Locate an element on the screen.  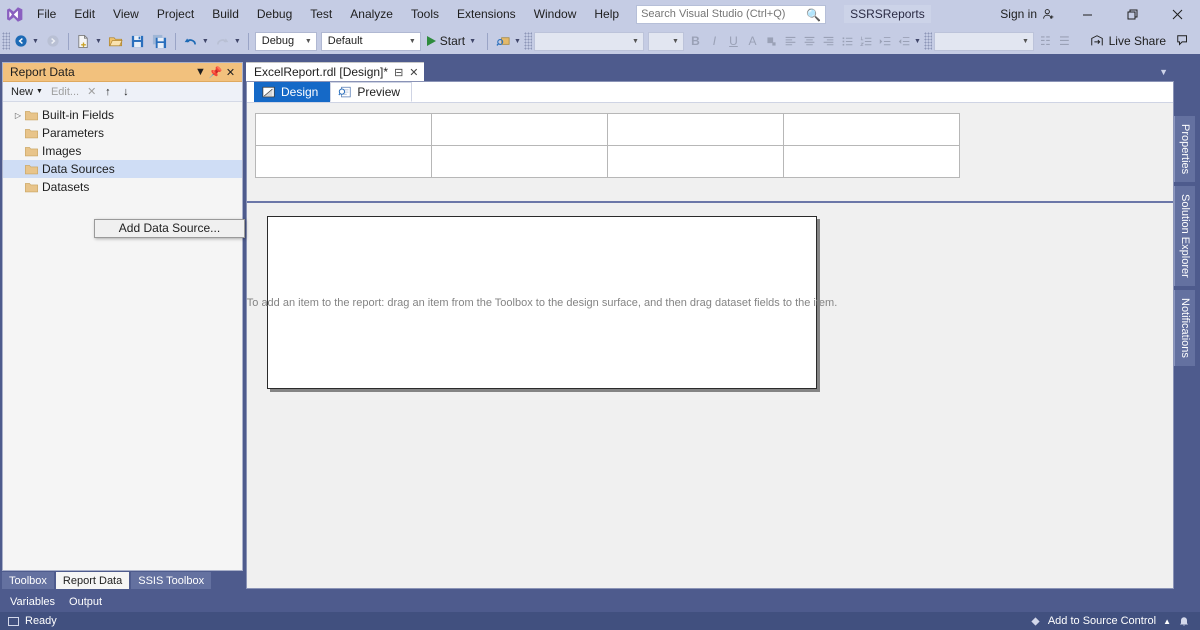
bullet-list-button is located at coordinates (847, 41).